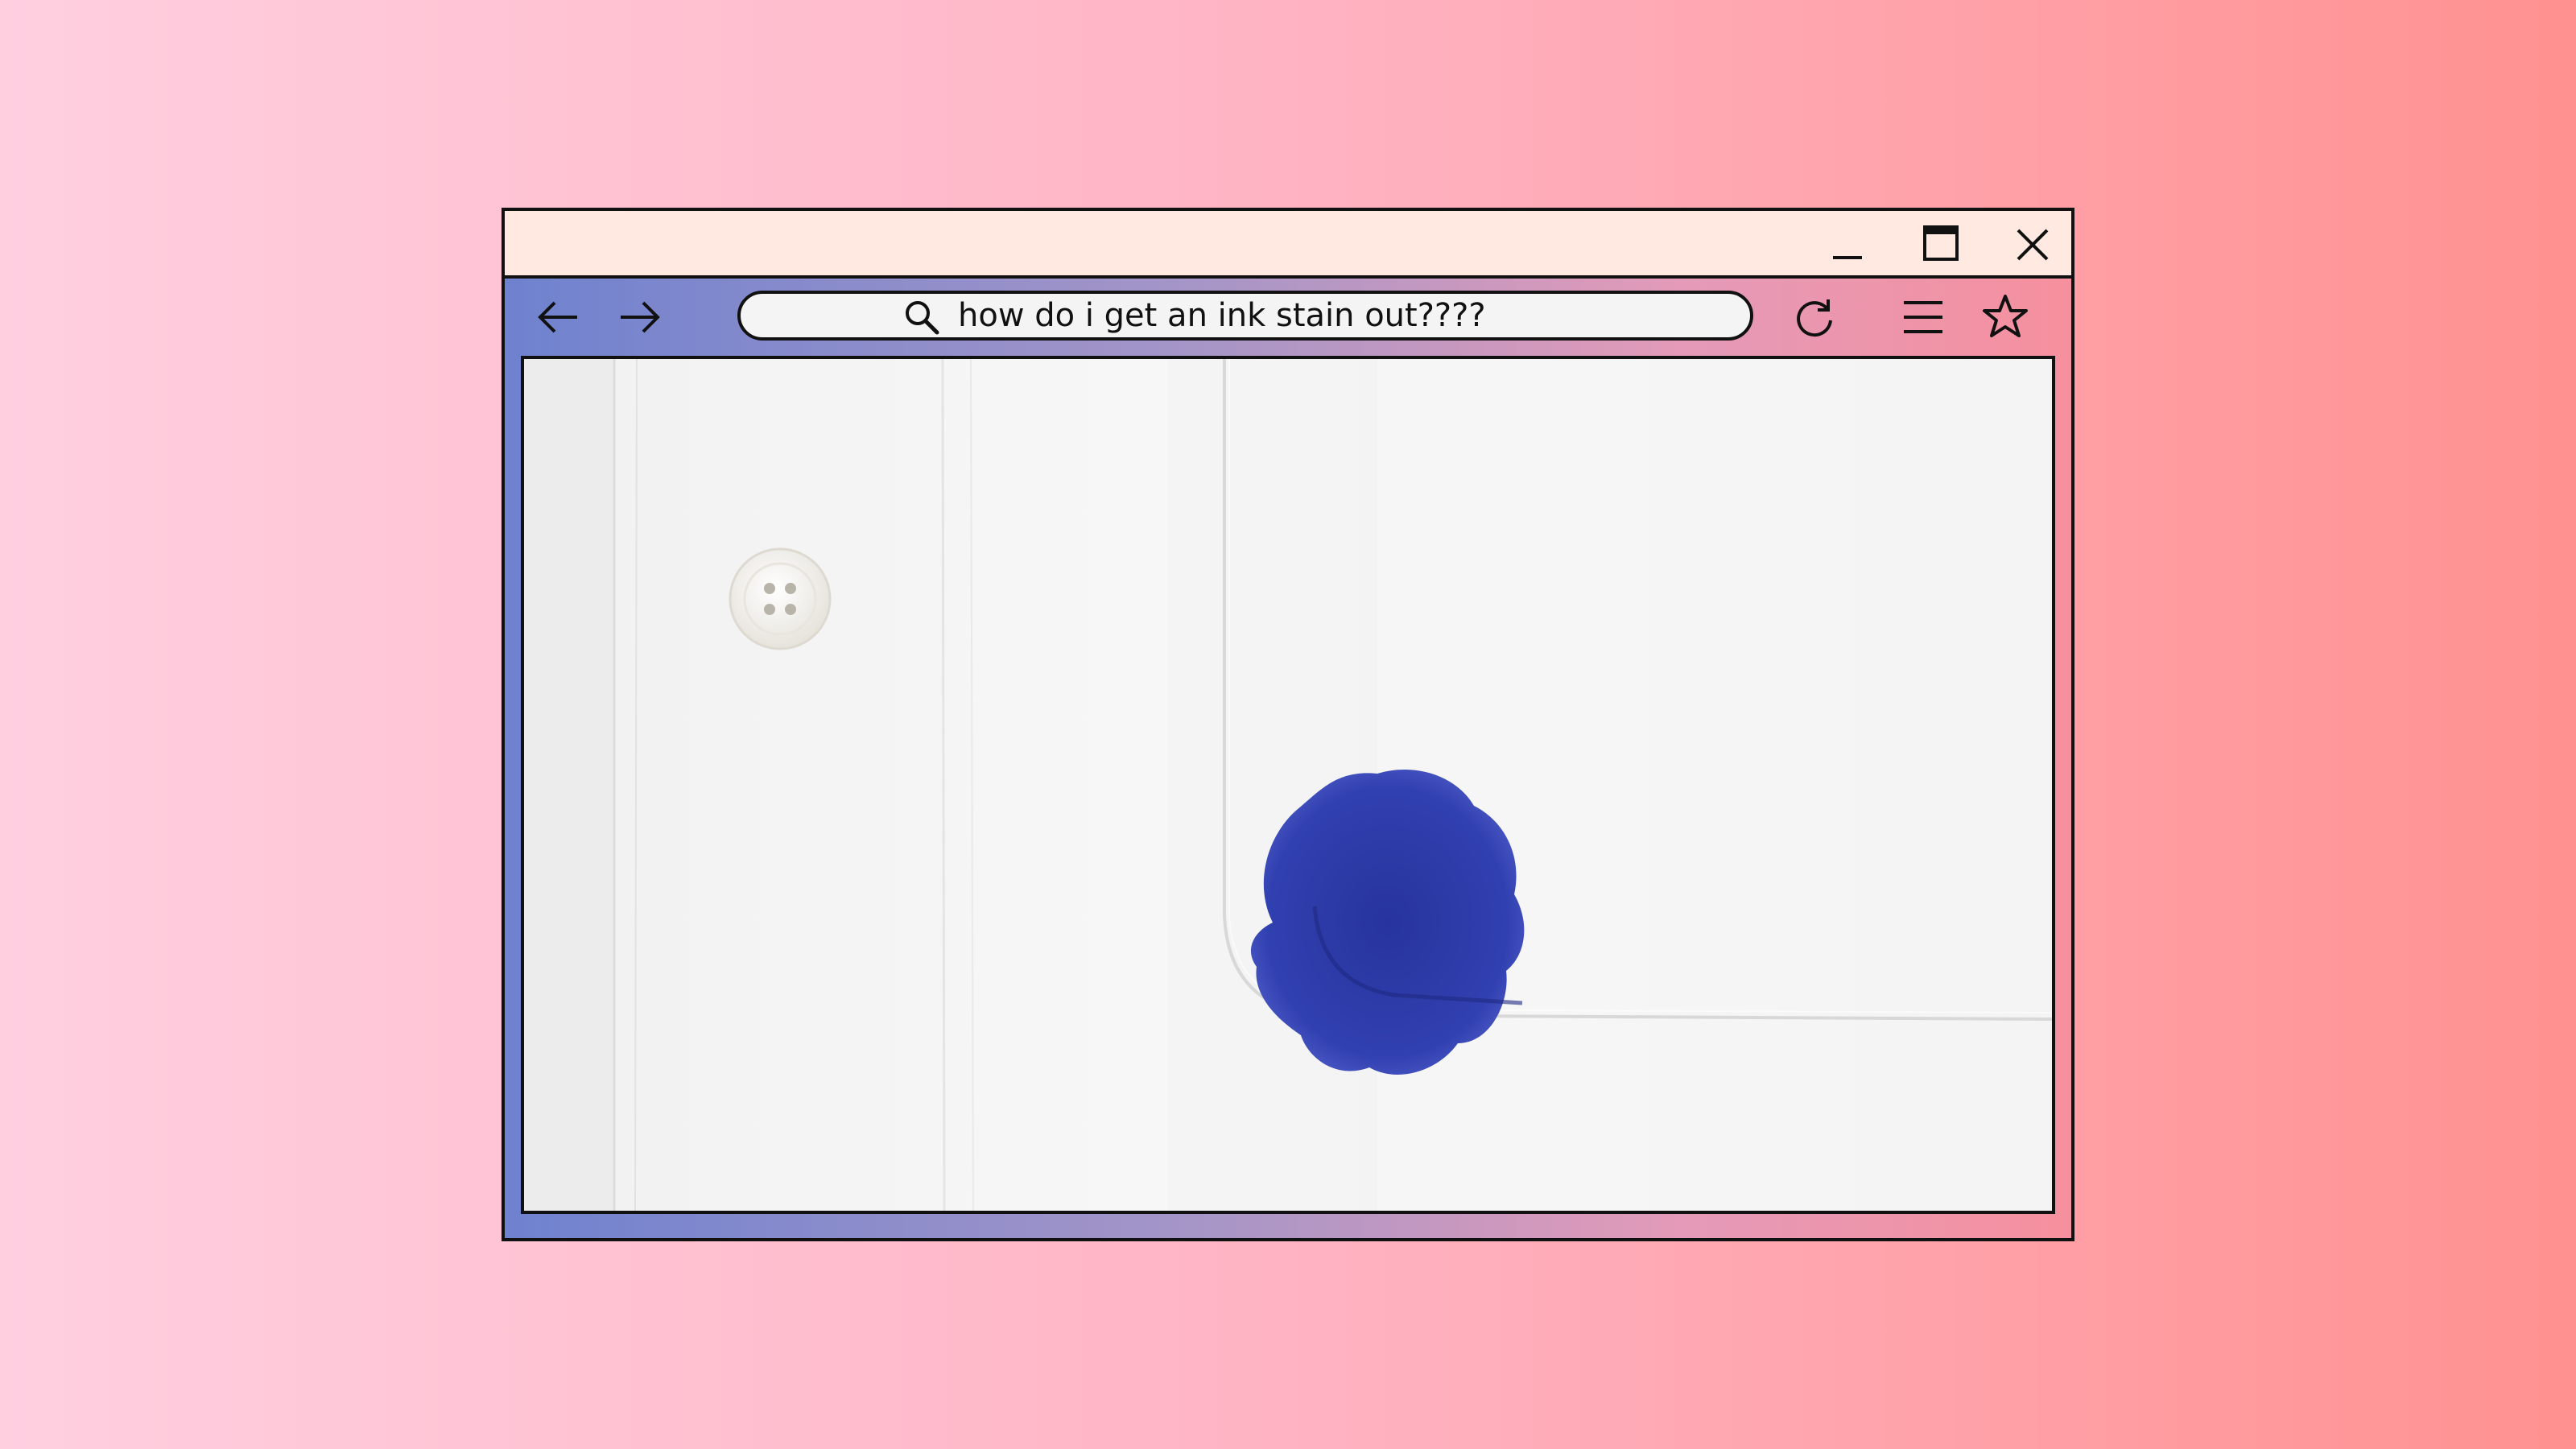 This screenshot has height=1449, width=2576. Describe the element at coordinates (1923, 317) in the screenshot. I see `hamburger-menu-icon` at that location.